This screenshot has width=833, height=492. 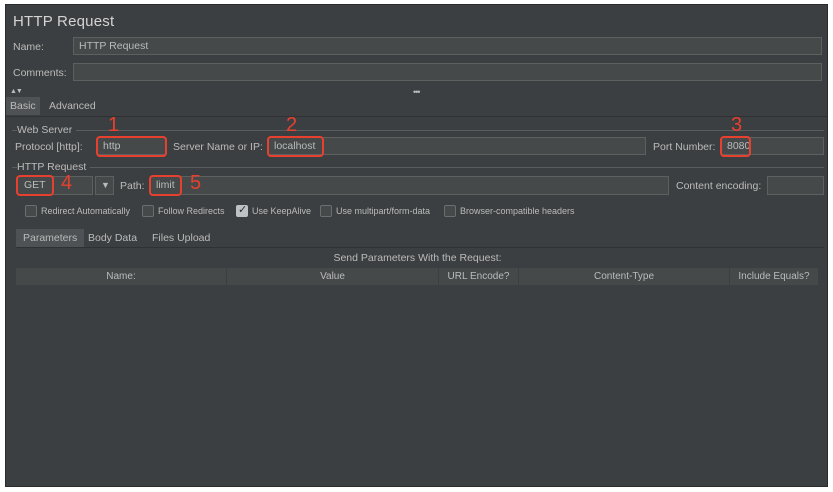 What do you see at coordinates (292, 125) in the screenshot?
I see `annotation-number-2: 2` at bounding box center [292, 125].